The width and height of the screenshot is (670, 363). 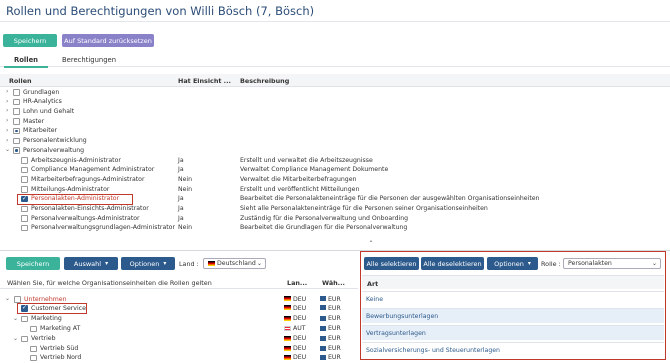 I want to click on list-item-selected: Bewerbungsunterlagen, so click(x=513, y=315).